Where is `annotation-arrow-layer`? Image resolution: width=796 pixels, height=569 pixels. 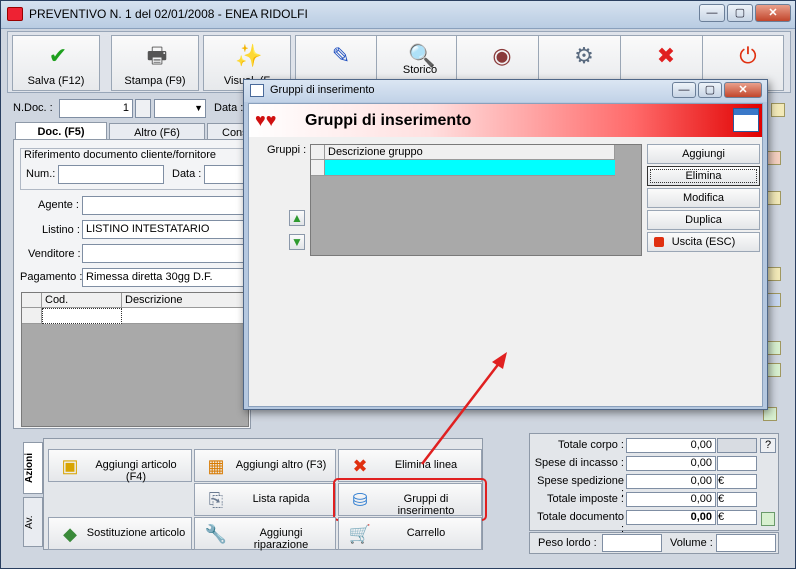 annotation-arrow-layer is located at coordinates (464, 408).